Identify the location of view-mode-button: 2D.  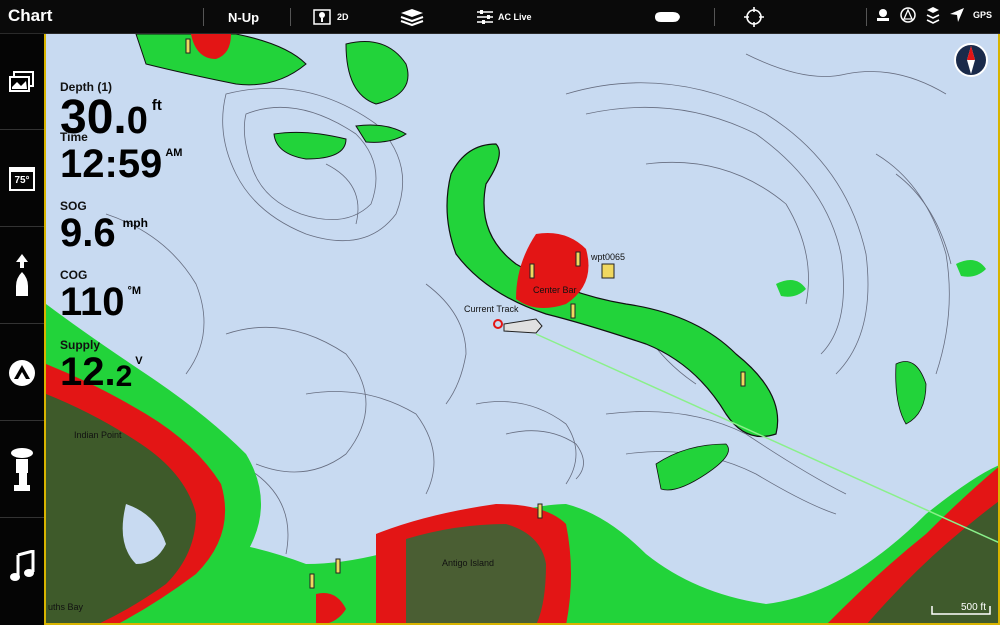
(330, 17).